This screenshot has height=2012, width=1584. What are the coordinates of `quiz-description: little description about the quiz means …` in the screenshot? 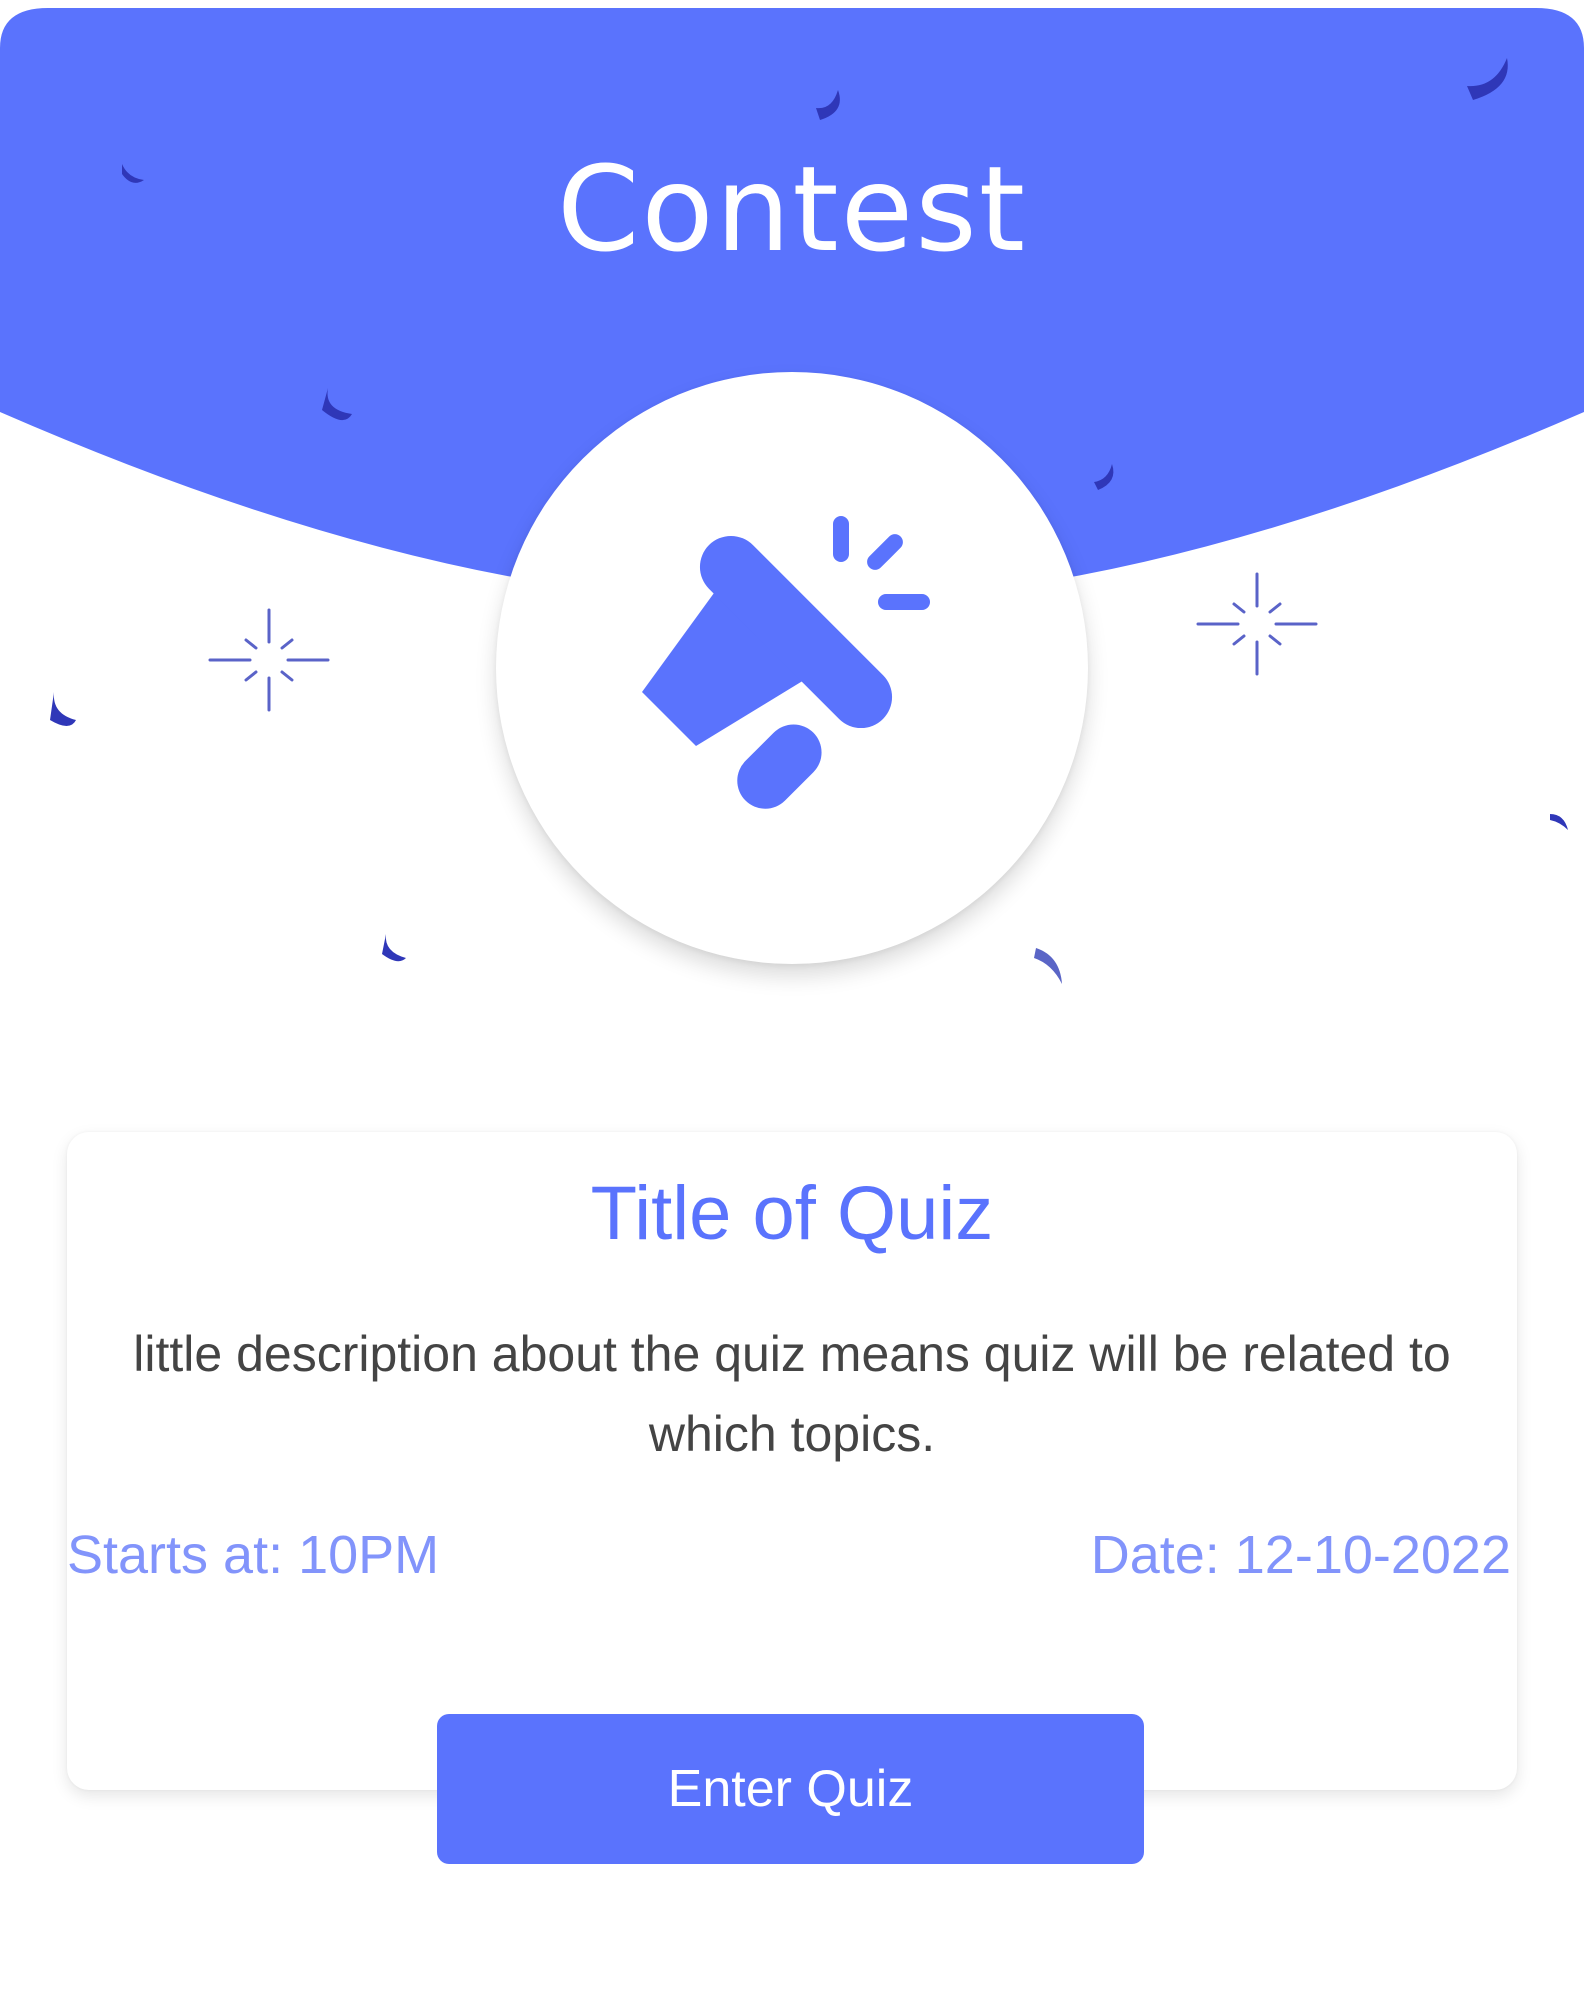 It's located at (792, 1394).